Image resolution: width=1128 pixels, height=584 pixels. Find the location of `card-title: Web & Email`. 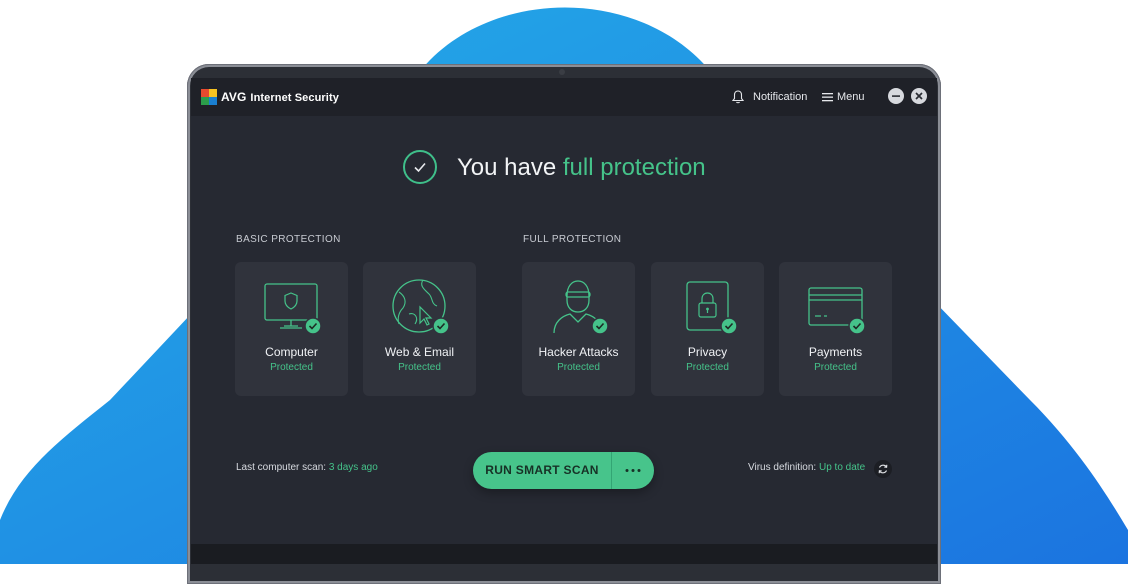

card-title: Web & Email is located at coordinates (419, 352).